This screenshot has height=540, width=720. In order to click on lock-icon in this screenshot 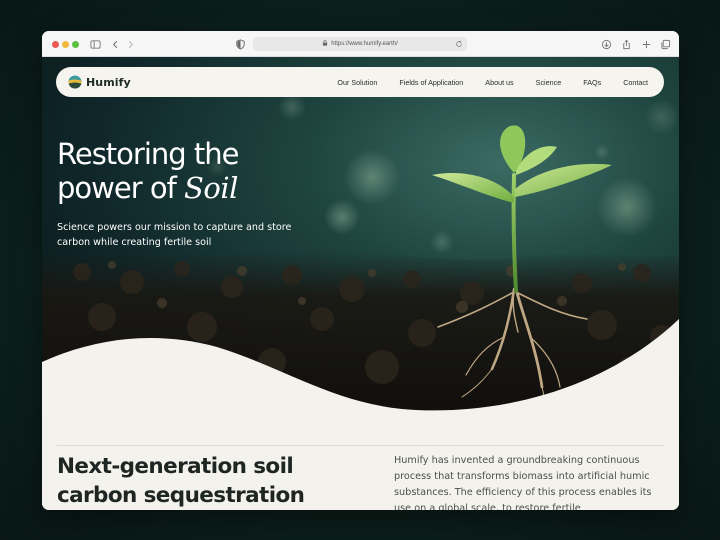, I will do `click(325, 44)`.